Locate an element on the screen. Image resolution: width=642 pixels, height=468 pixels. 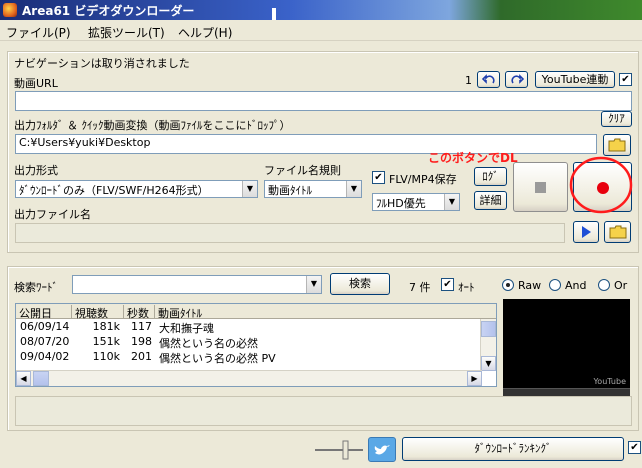
table-row: 08/07/20 151k 198 偶然という名の必然 is located at coordinates (249, 342).